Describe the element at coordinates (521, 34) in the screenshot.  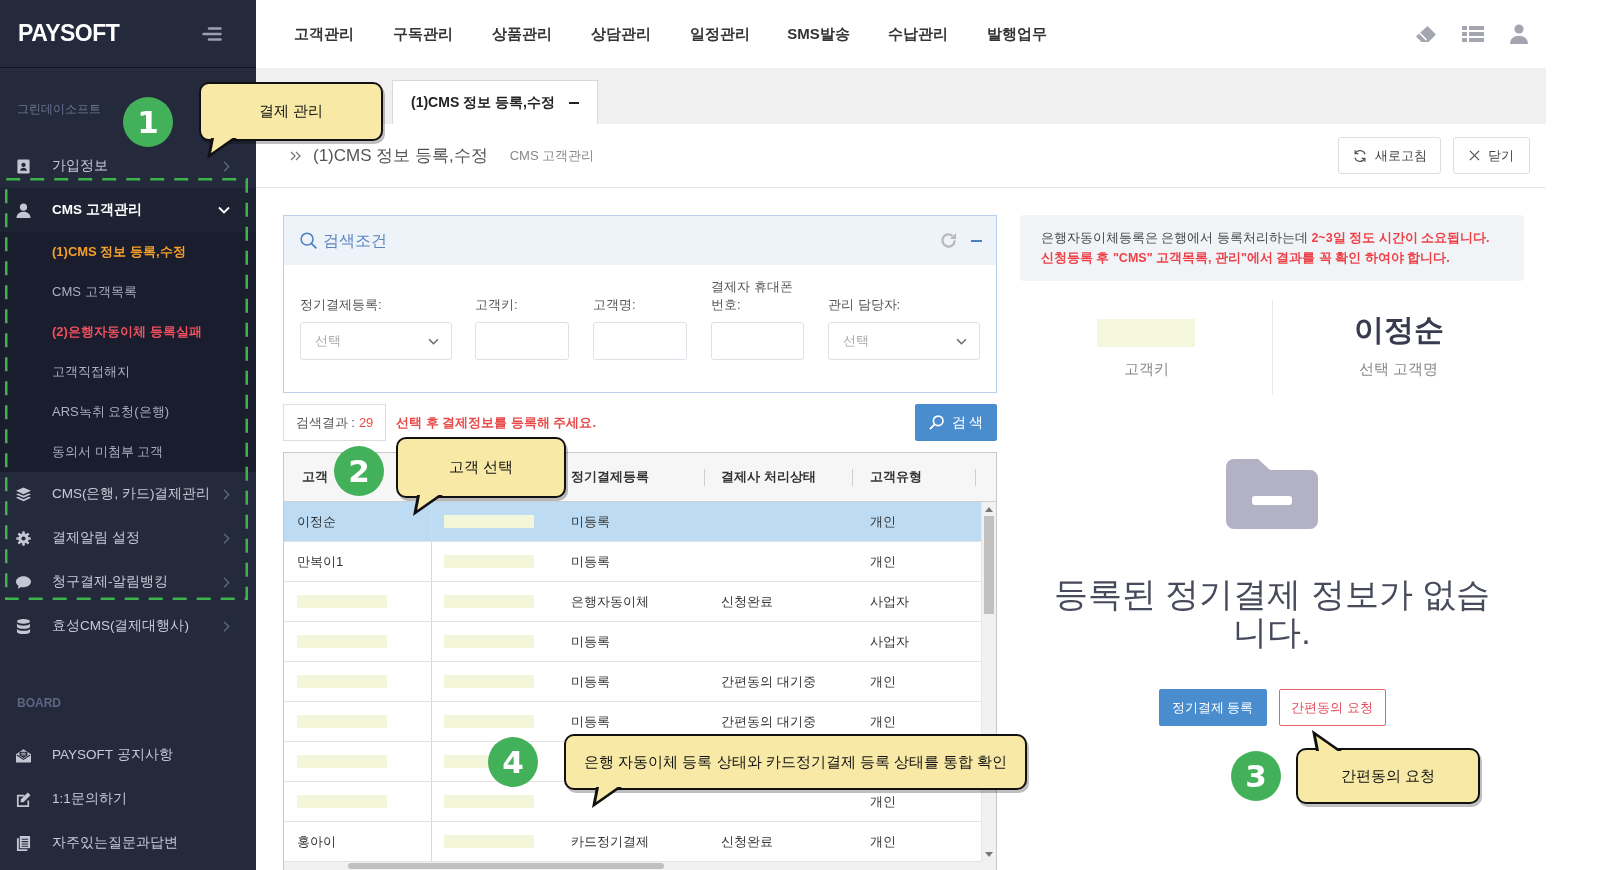
I see `nav-menu-item: 상품관리` at that location.